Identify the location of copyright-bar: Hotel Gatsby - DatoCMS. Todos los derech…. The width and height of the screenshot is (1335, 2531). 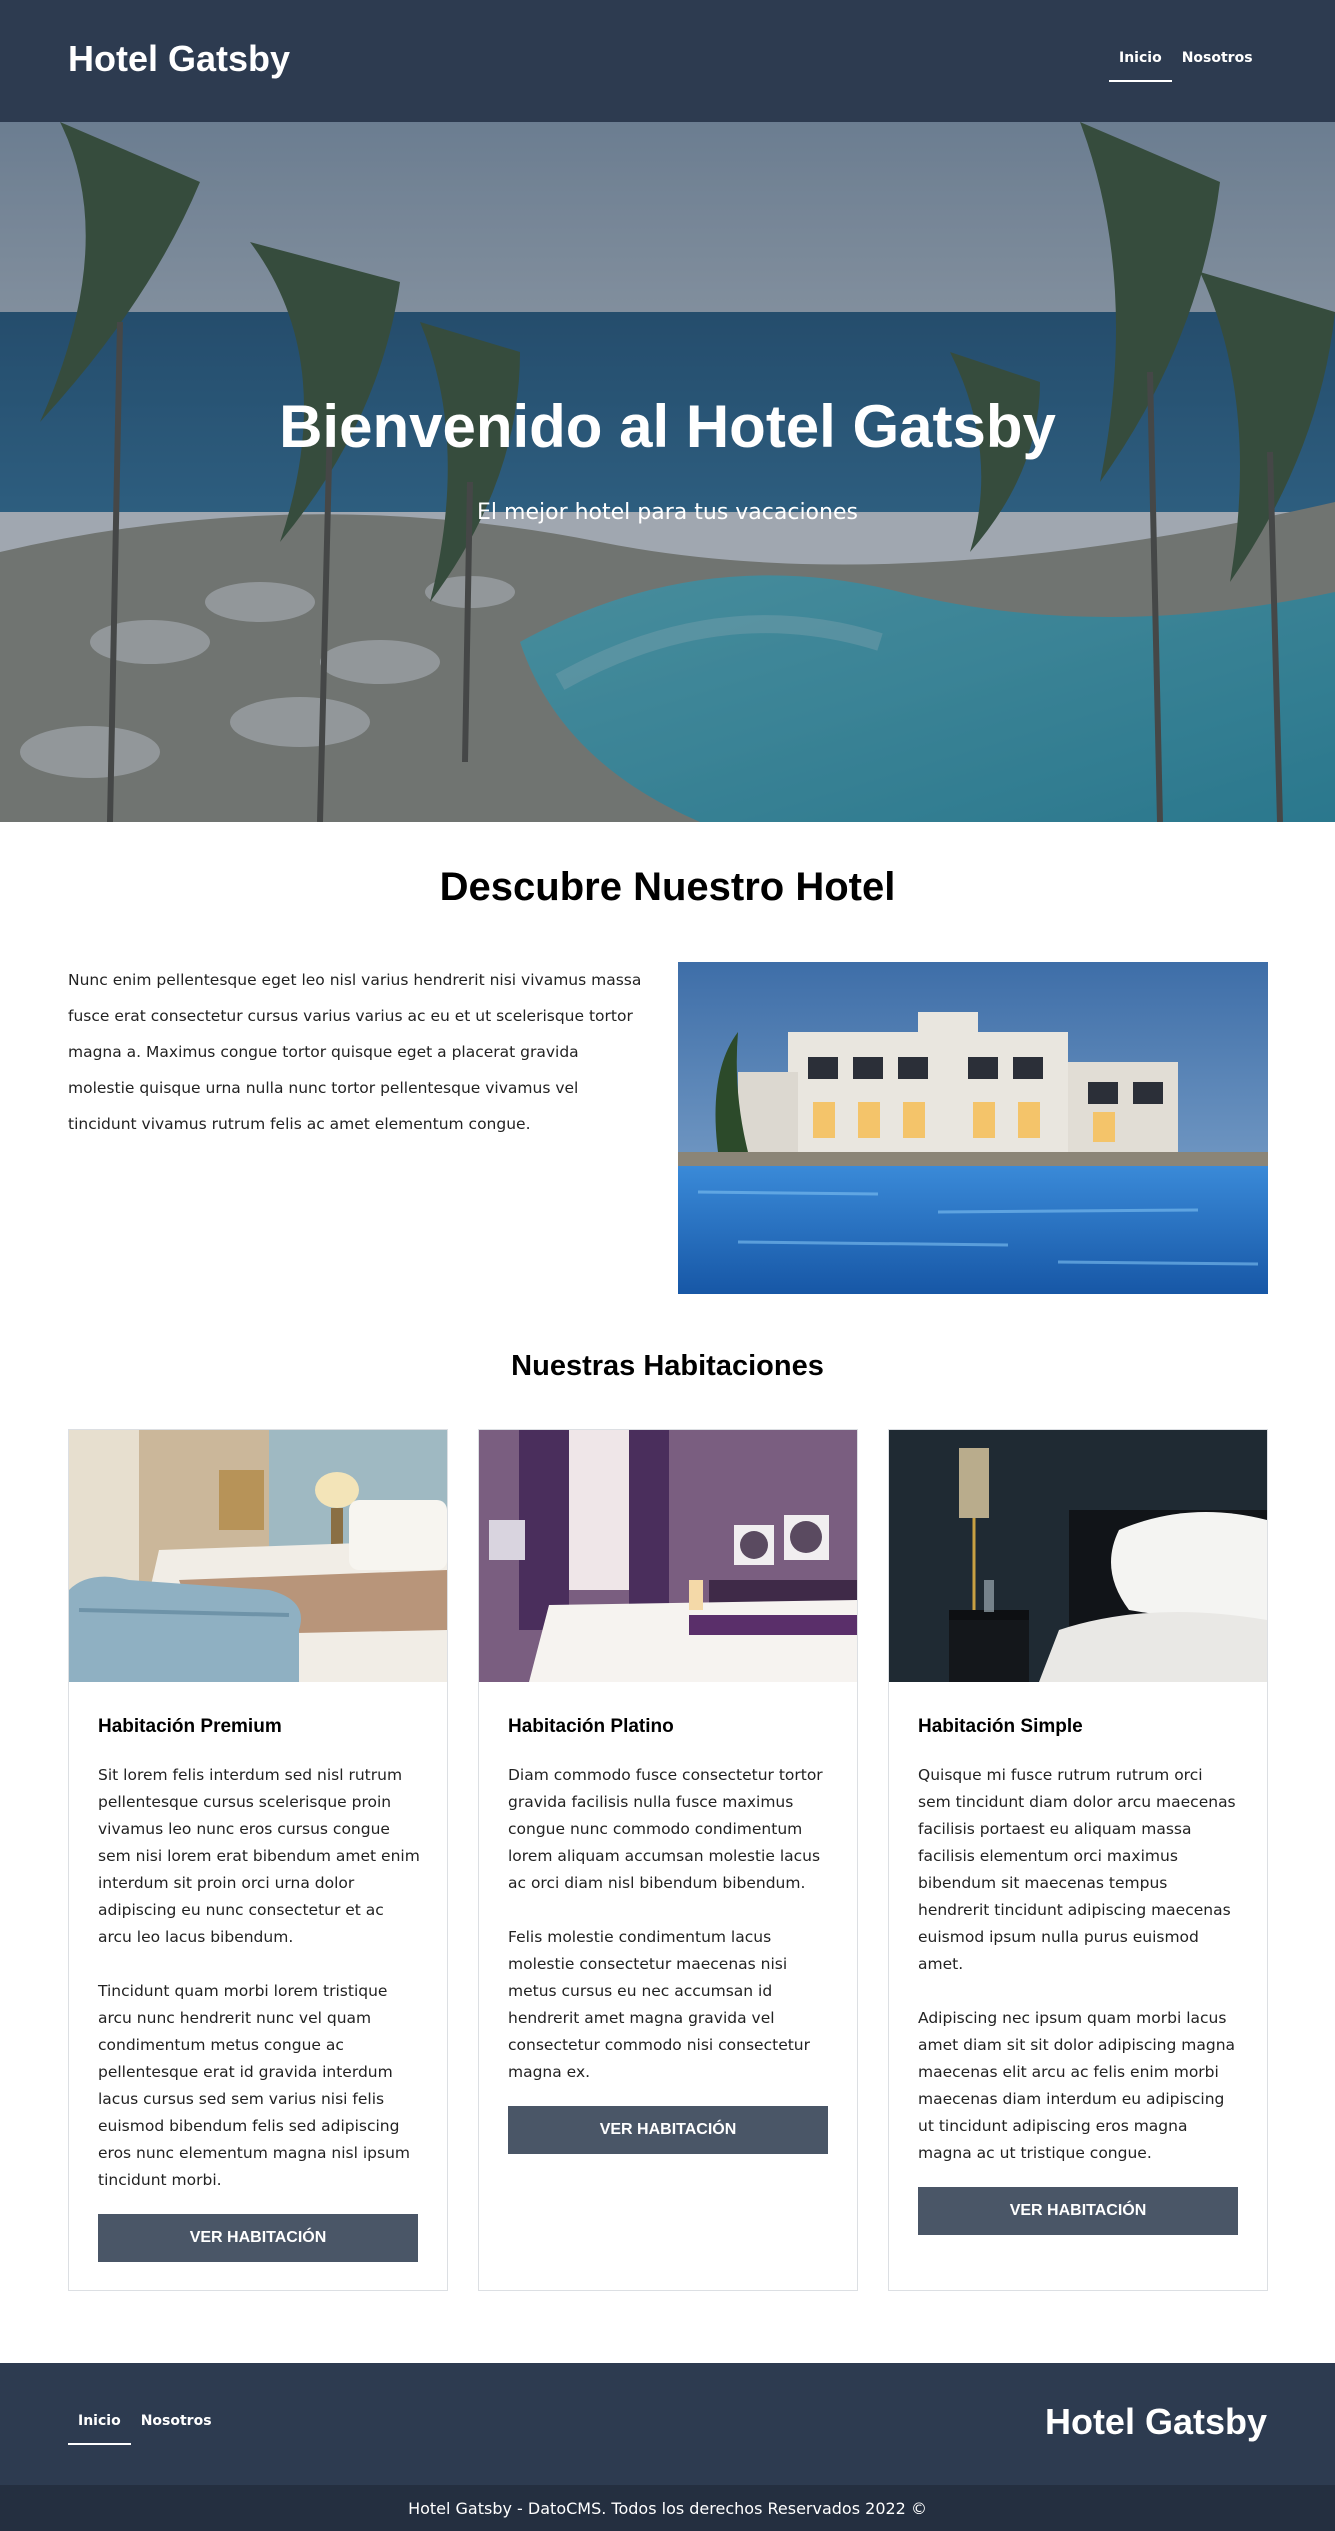
(667, 2508).